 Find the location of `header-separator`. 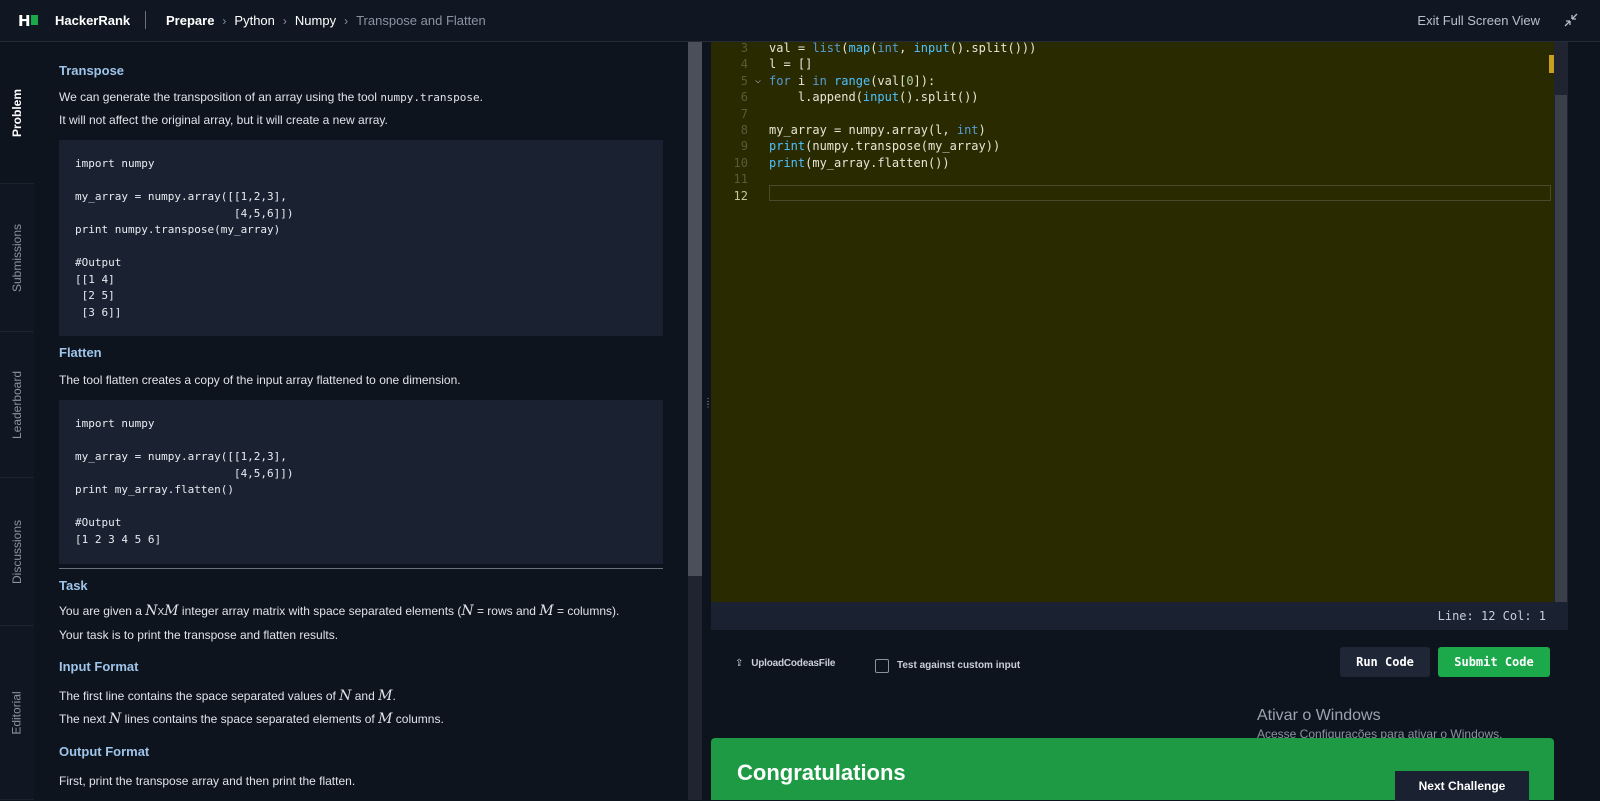

header-separator is located at coordinates (145, 20).